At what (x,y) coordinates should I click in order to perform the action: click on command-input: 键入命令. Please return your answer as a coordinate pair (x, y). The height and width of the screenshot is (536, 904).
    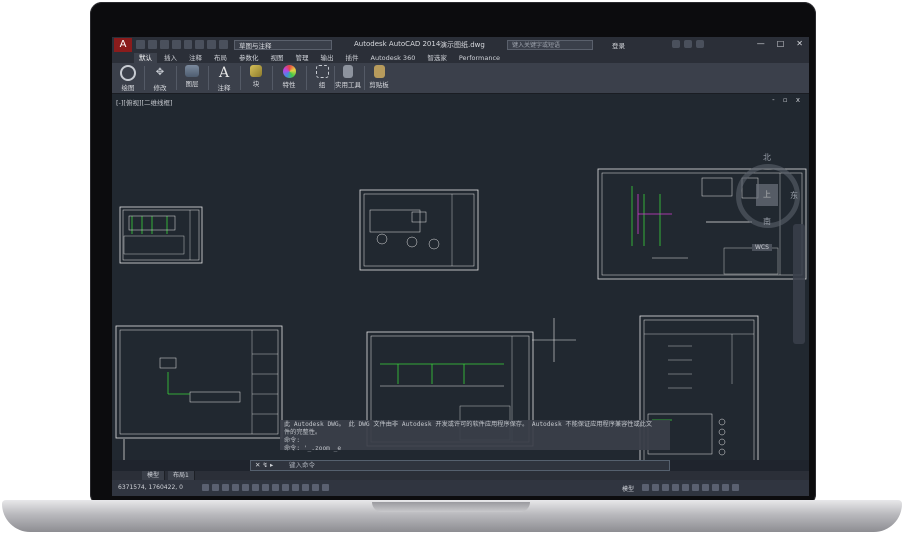
    Looking at the image, I should click on (302, 465).